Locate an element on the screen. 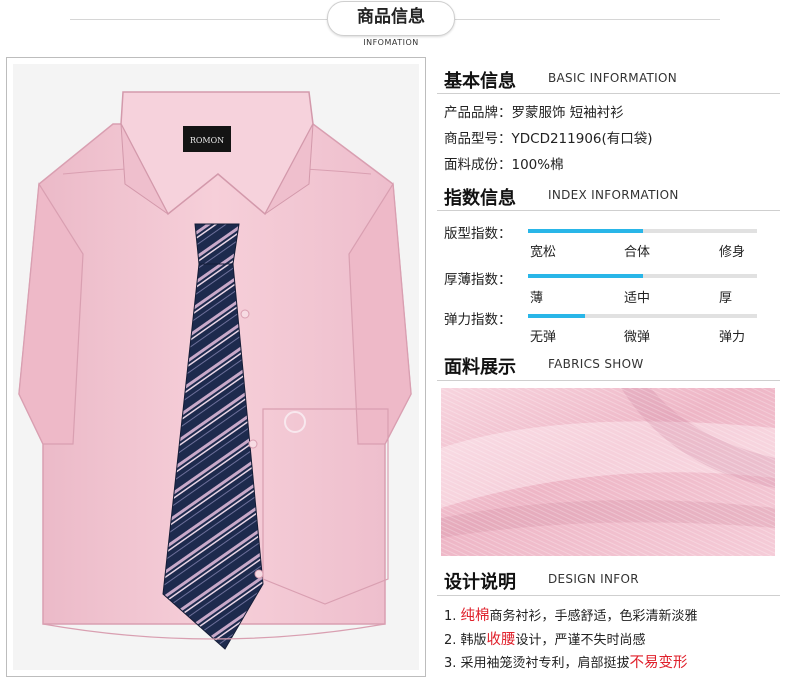  design-item-2-text: 设计，严谨不失时尚感 is located at coordinates (580, 640).